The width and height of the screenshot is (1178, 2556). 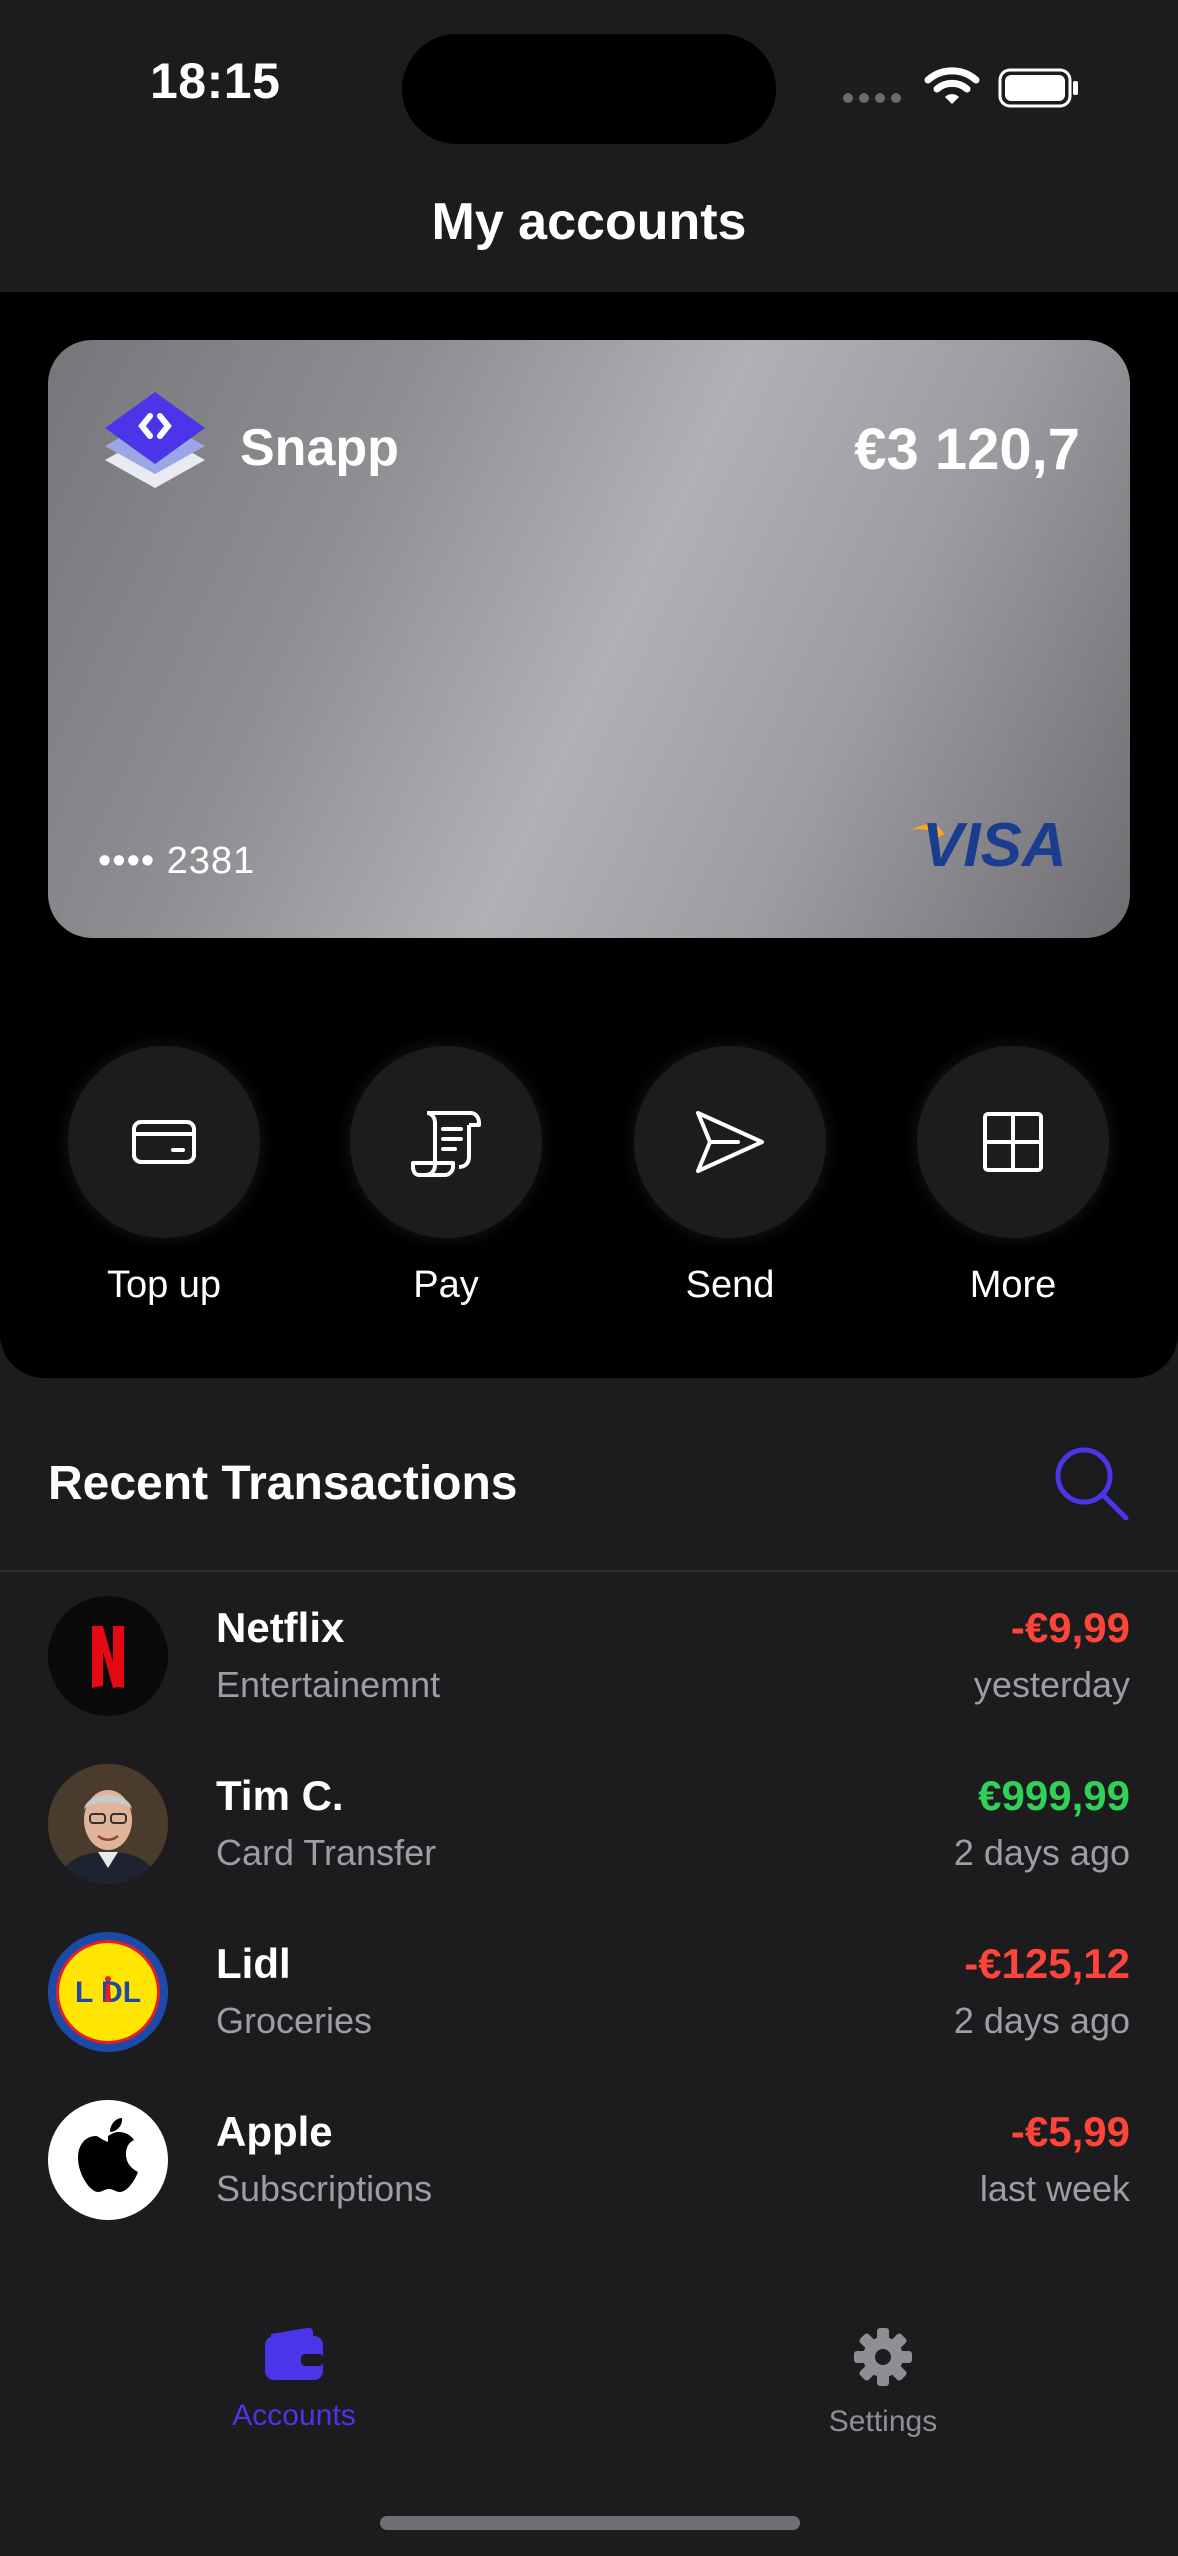 What do you see at coordinates (1054, 2188) in the screenshot?
I see `transaction-time: last week` at bounding box center [1054, 2188].